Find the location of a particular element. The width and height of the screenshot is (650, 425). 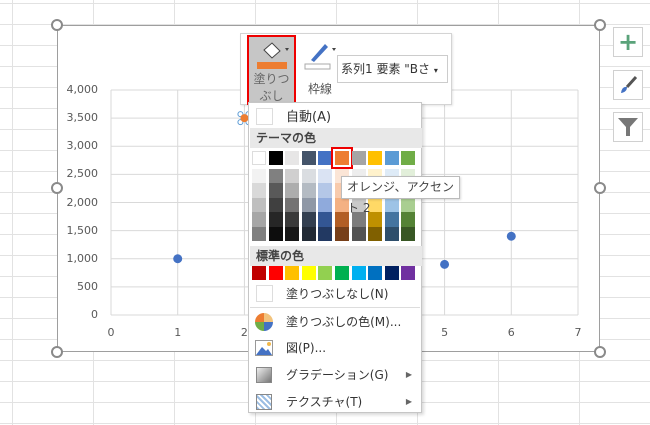

auto-swatch is located at coordinates (264, 116).